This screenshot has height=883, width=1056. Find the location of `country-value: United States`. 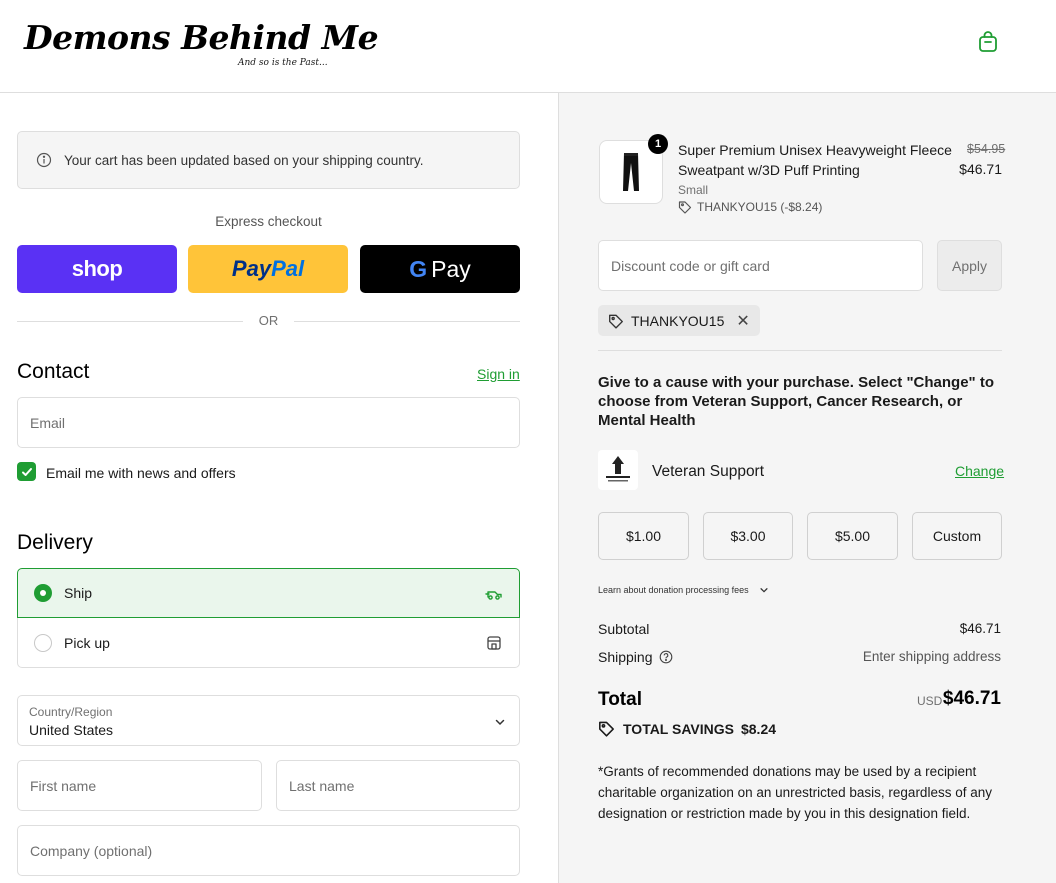

country-value: United States is located at coordinates (71, 730).